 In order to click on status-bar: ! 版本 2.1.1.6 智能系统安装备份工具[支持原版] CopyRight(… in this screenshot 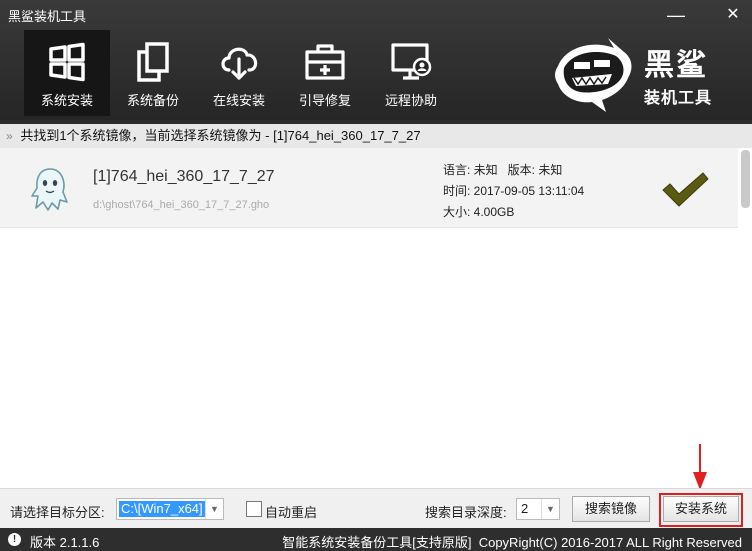, I will do `click(376, 539)`.